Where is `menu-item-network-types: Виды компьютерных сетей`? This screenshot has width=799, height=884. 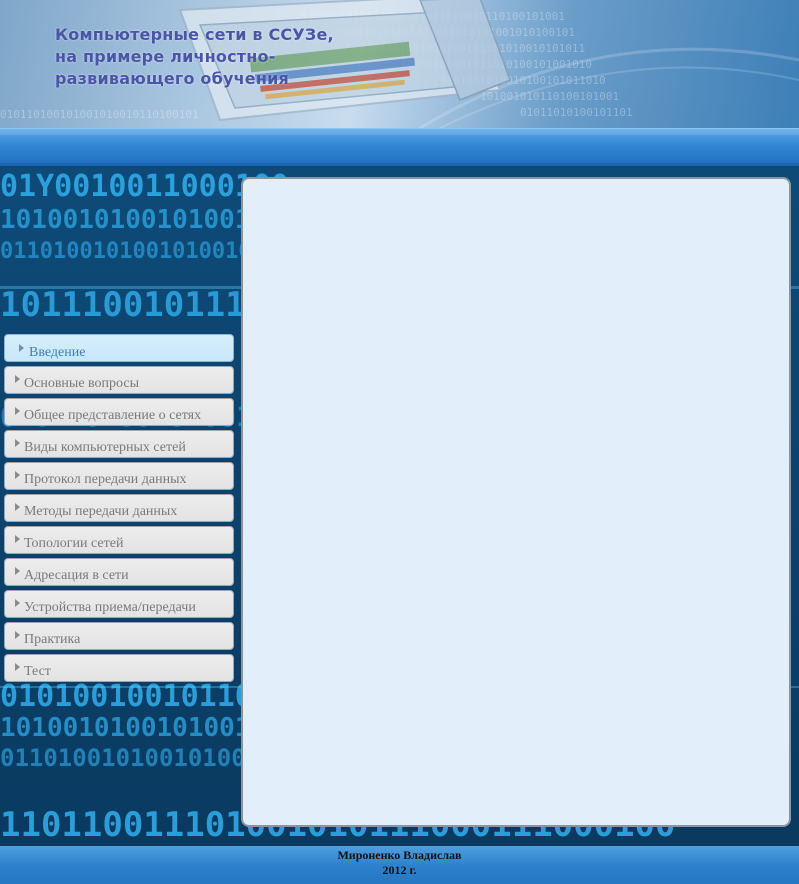
menu-item-network-types: Виды компьютерных сетей is located at coordinates (119, 444).